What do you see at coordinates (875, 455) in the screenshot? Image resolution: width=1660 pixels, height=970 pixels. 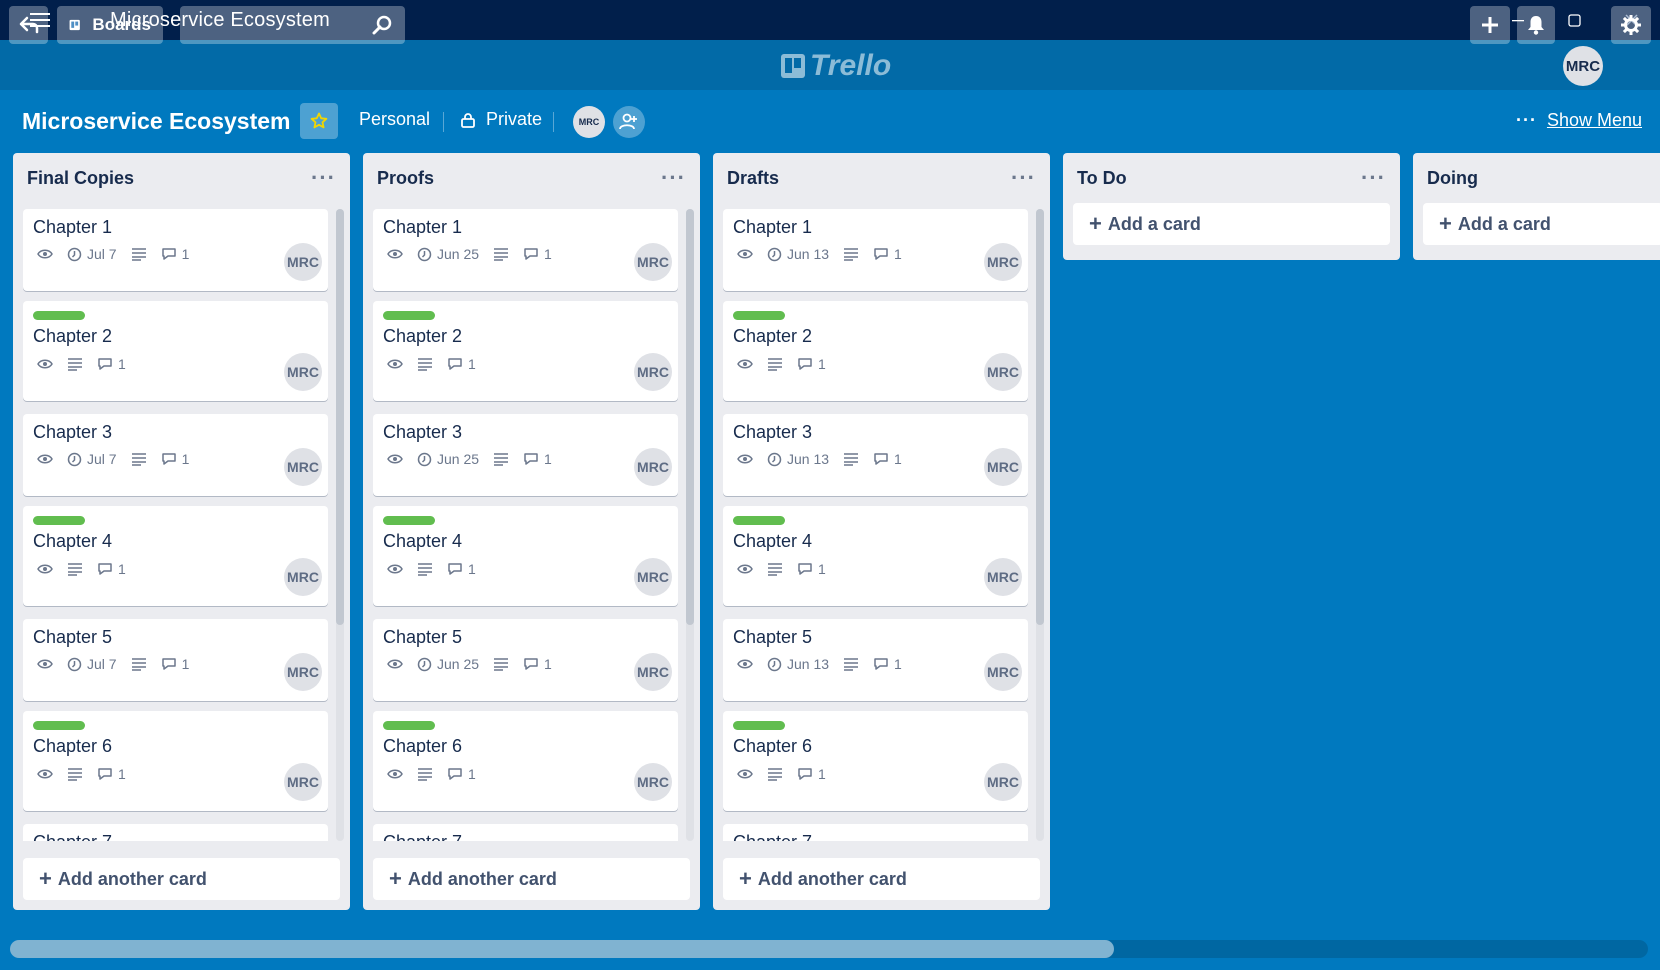 I see `card: Chapter 3 Jun 13 1 MRC` at bounding box center [875, 455].